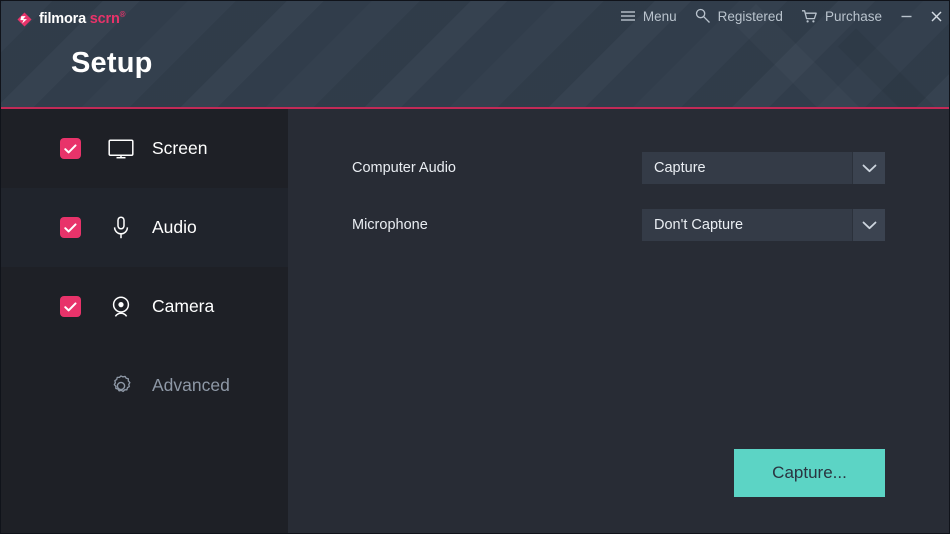  Describe the element at coordinates (144, 227) in the screenshot. I see `sidebar-item-audio: Audio` at that location.